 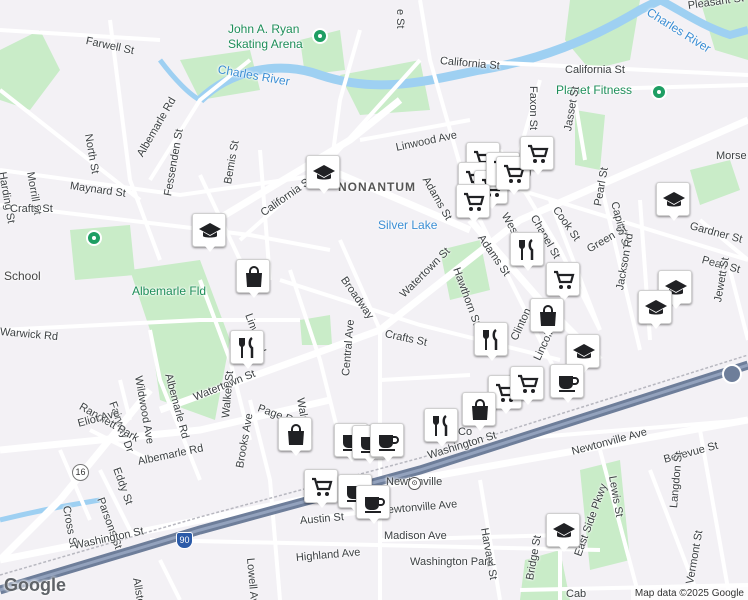 I want to click on route-16-shield-b: 16, so click(x=80, y=472).